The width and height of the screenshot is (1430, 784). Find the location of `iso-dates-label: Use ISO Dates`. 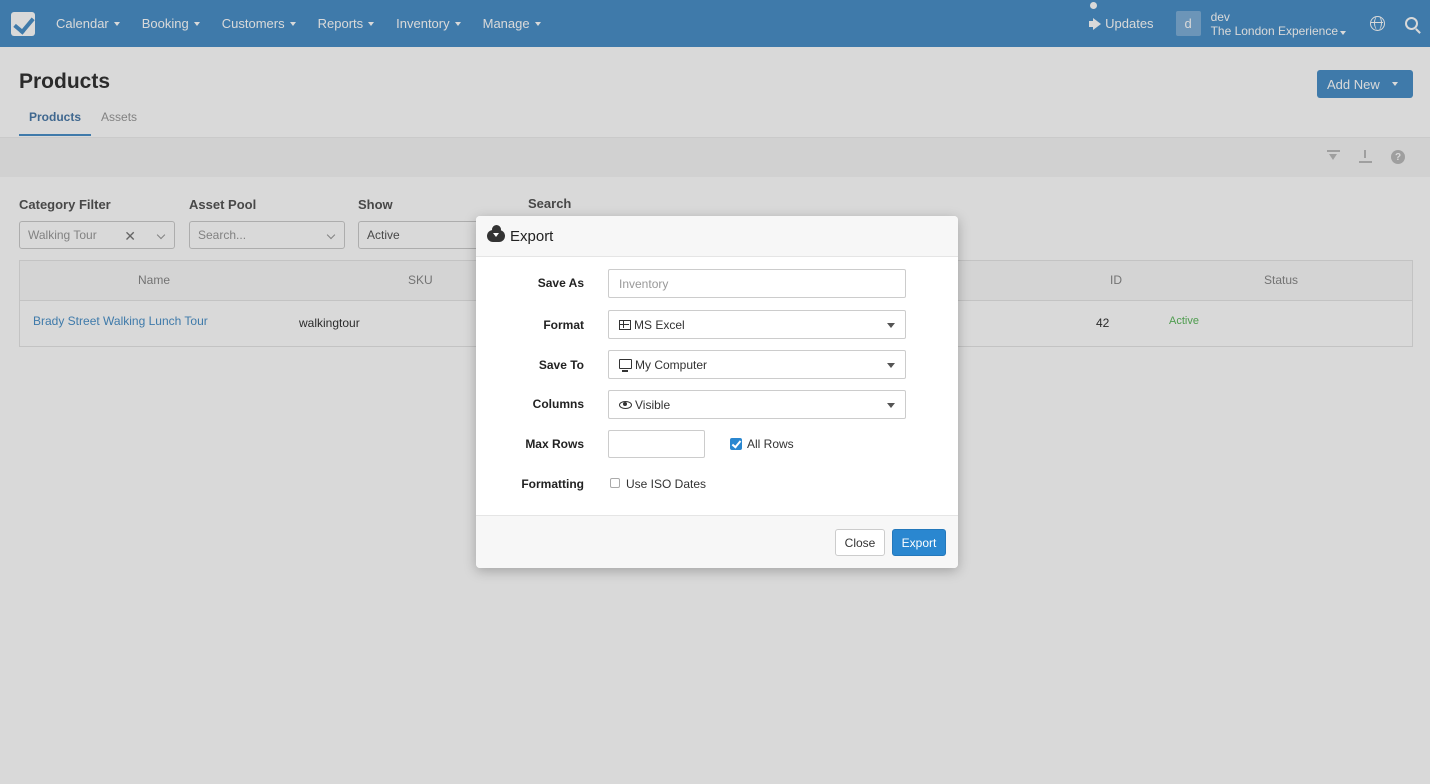

iso-dates-label: Use ISO Dates is located at coordinates (666, 484).